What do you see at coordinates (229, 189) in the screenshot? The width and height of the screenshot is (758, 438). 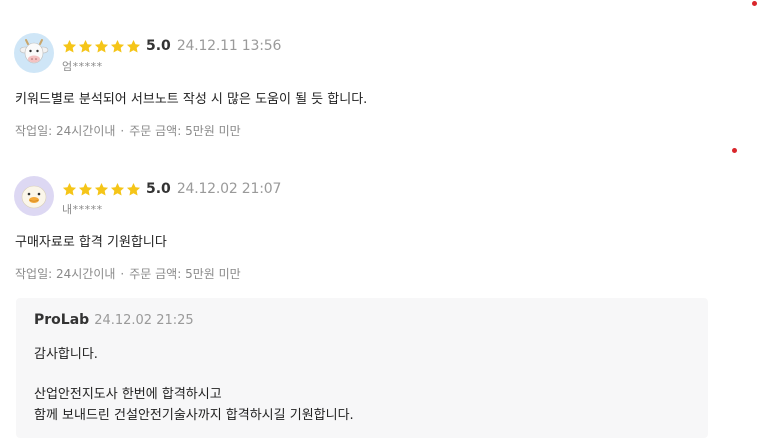 I see `review-date: 24.12.02 21:07` at bounding box center [229, 189].